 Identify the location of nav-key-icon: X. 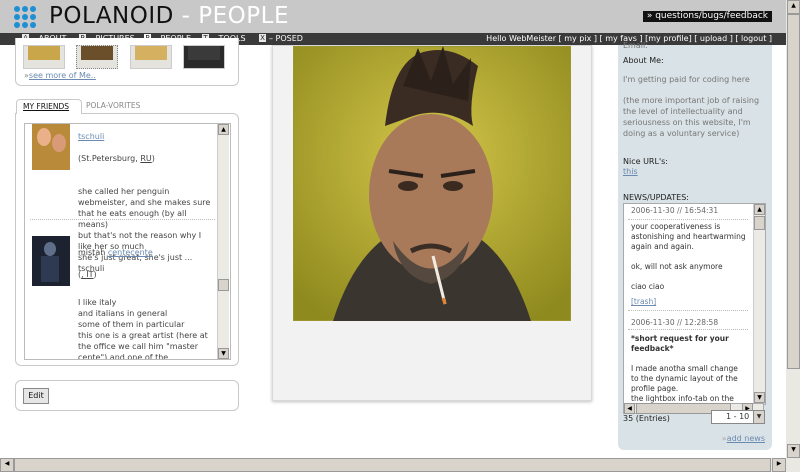
(262, 38).